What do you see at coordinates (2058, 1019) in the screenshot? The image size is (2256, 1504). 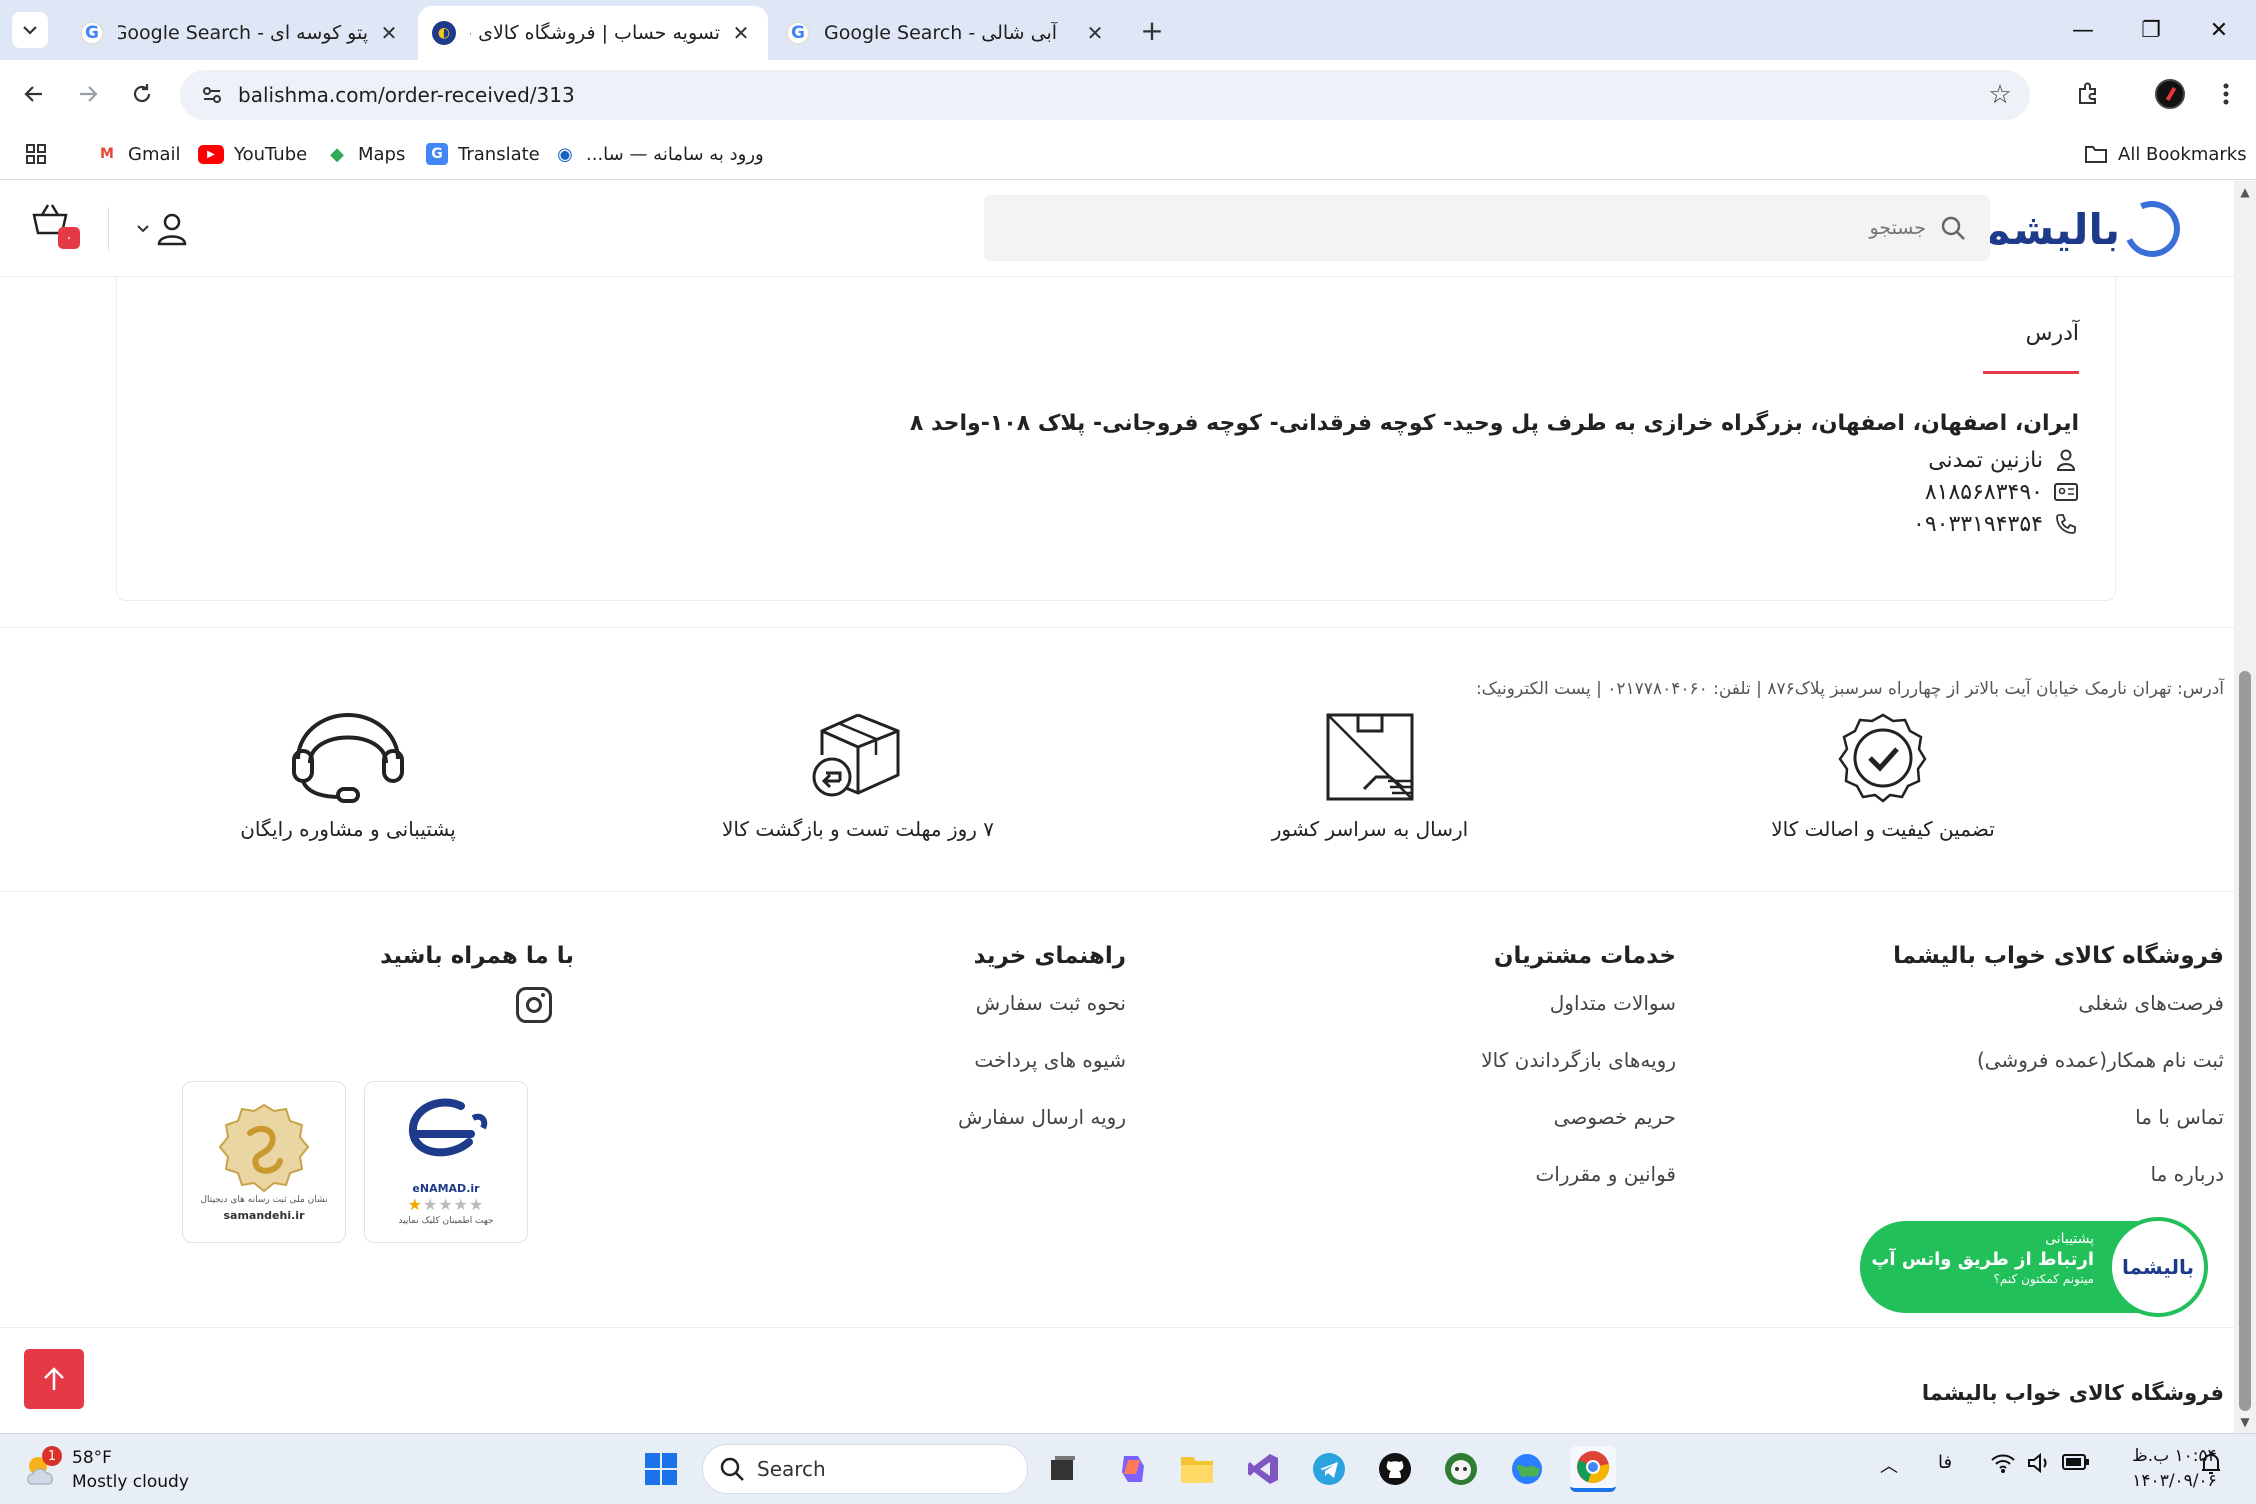 I see `footer-link-jobs: فرصت‌های شغلی` at bounding box center [2058, 1019].